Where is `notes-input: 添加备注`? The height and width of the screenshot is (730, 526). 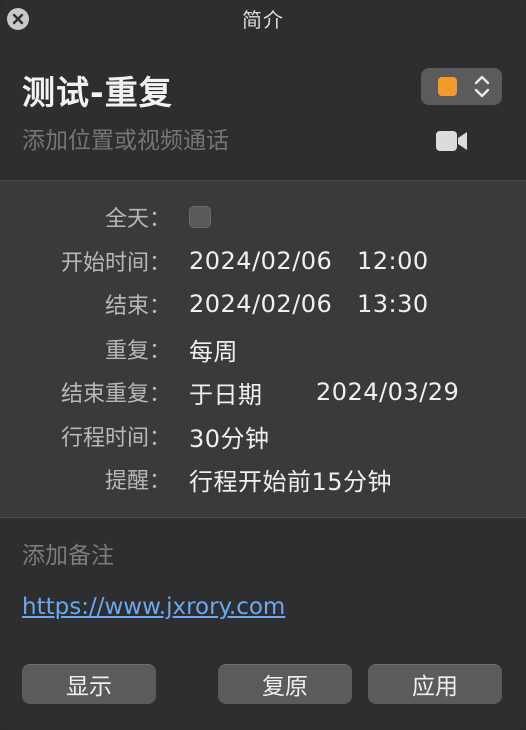 notes-input: 添加备注 is located at coordinates (68, 553).